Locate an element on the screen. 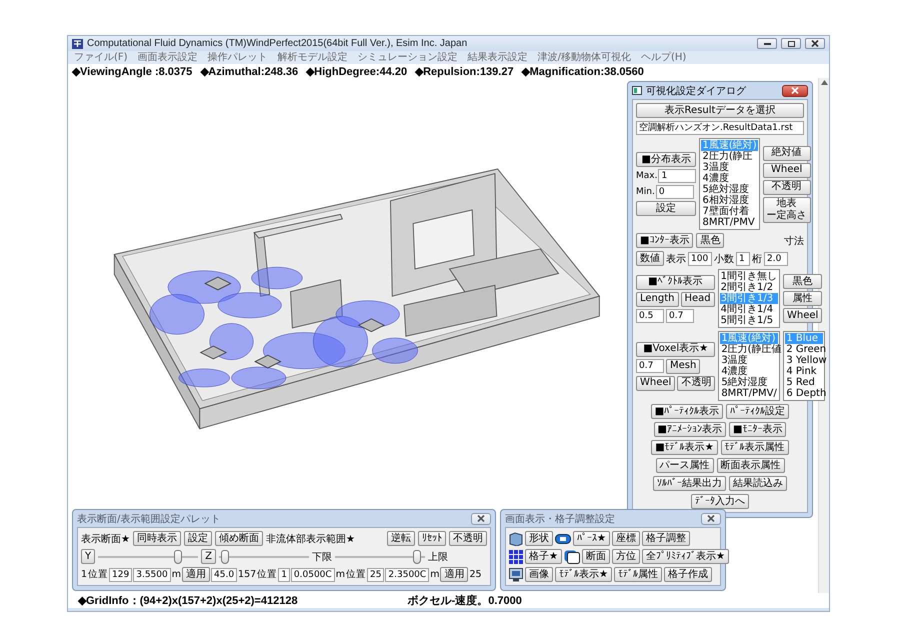 The image size is (900, 641). list-item: 6相対湿度 is located at coordinates (729, 200).